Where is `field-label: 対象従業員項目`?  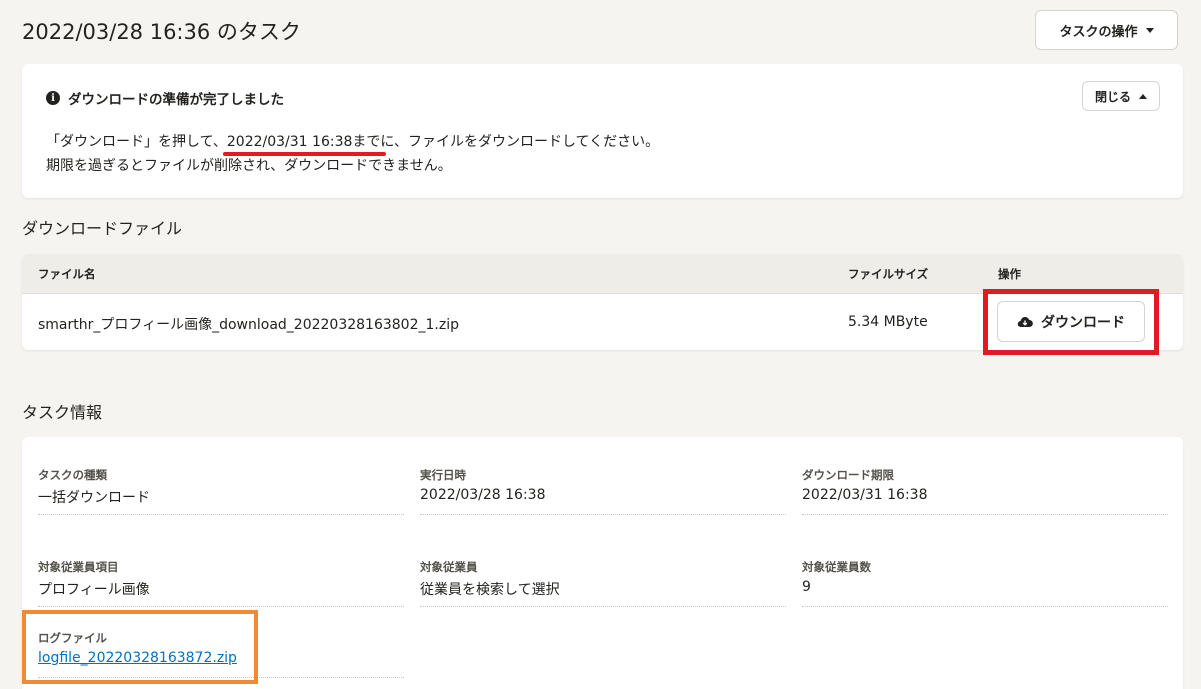
field-label: 対象従業員項目 is located at coordinates (78, 567).